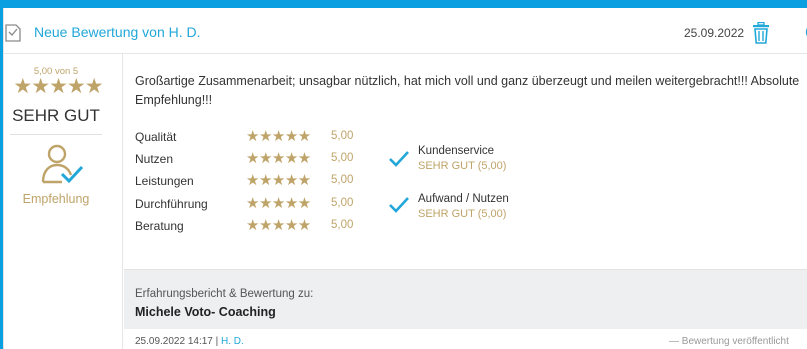  Describe the element at coordinates (232, 341) in the screenshot. I see `footer-user: H. D.` at that location.